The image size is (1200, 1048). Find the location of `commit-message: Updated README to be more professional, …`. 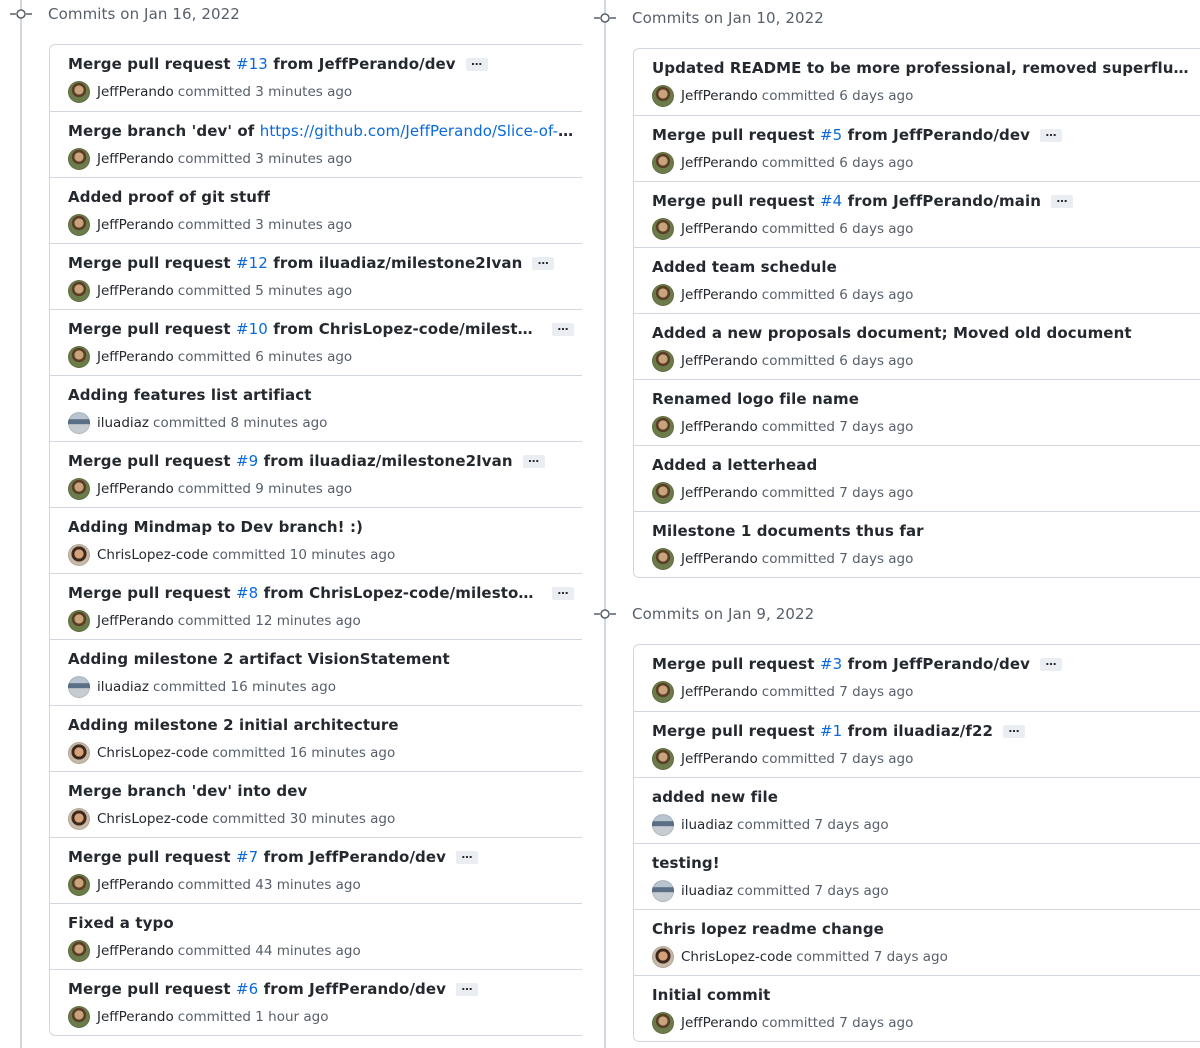

commit-message: Updated README to be more professional, … is located at coordinates (922, 68).